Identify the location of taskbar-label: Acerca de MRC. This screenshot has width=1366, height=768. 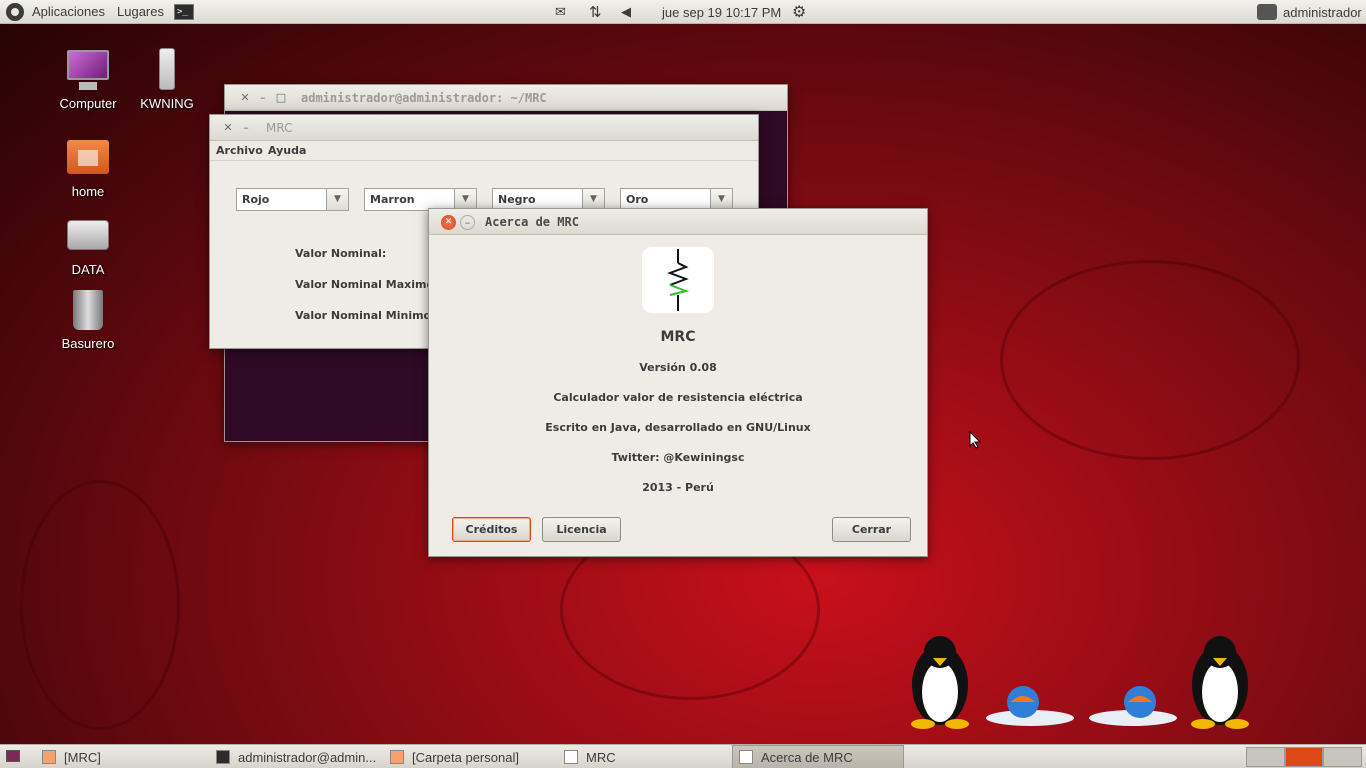
(807, 757).